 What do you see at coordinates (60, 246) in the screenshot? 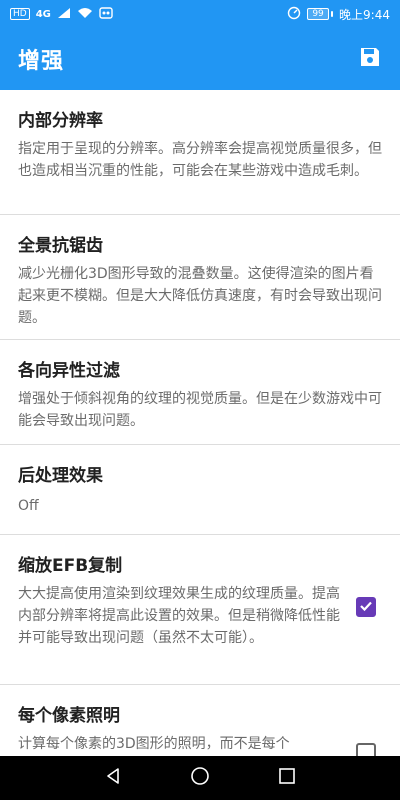
I see `setting-title: 全景抗锯齿` at bounding box center [60, 246].